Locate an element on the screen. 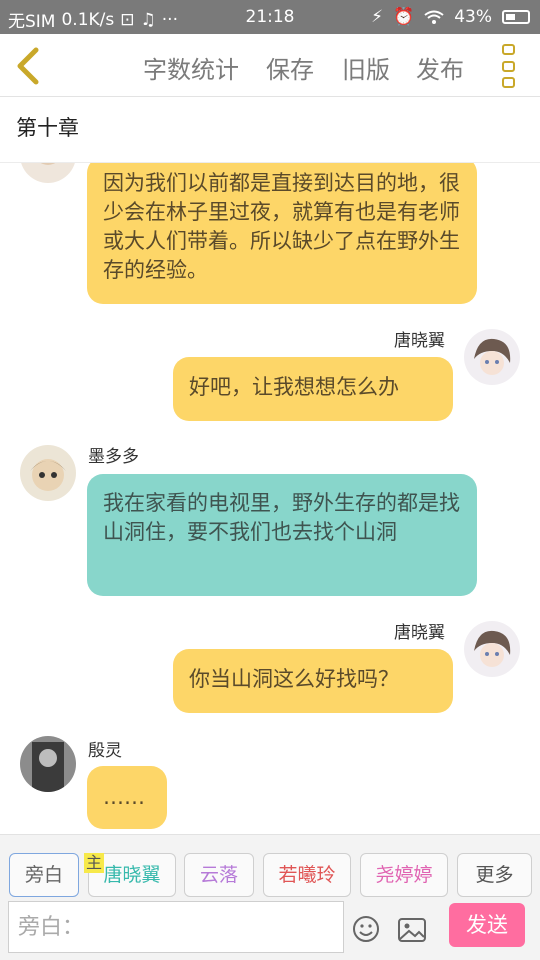 This screenshot has height=960, width=540. status-bar: 无SIM 0.1K/s ⊡ ♫ ··· 21:18 ⚡ ⏰ 43% is located at coordinates (270, 17).